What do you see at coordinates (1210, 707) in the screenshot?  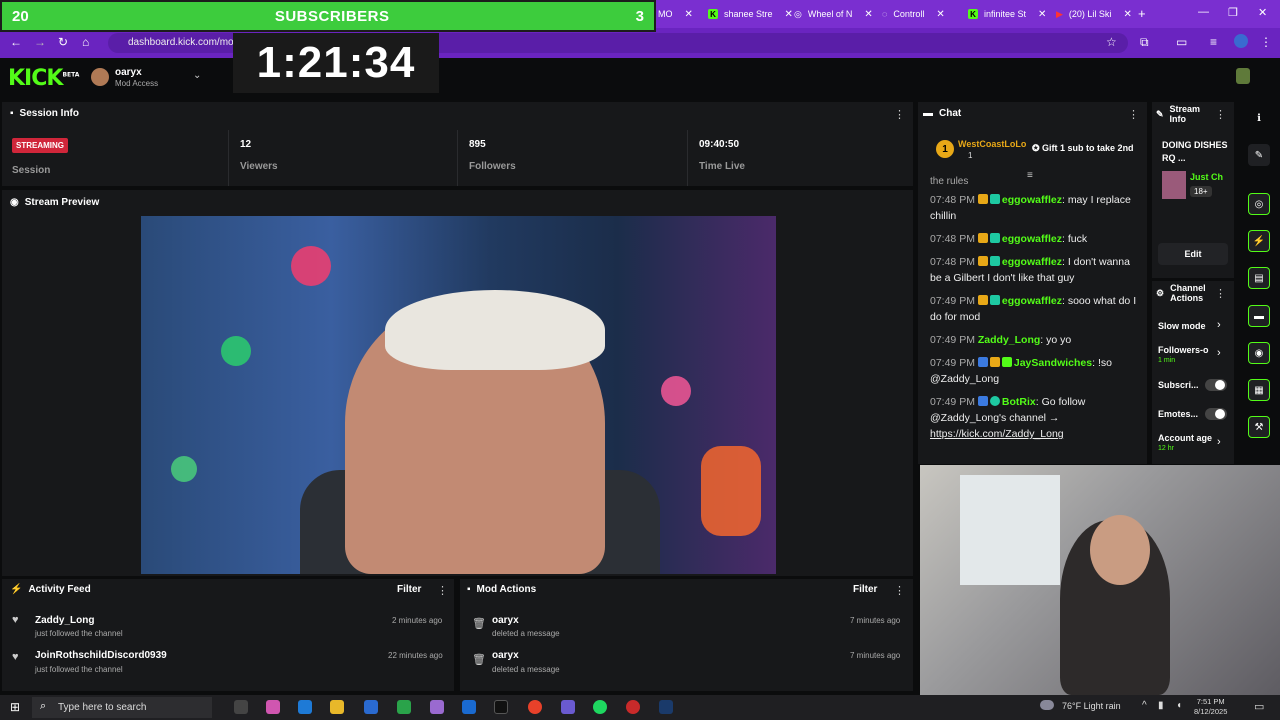 I see `taskbar-clock: 7:51 PM 8/12/2025` at bounding box center [1210, 707].